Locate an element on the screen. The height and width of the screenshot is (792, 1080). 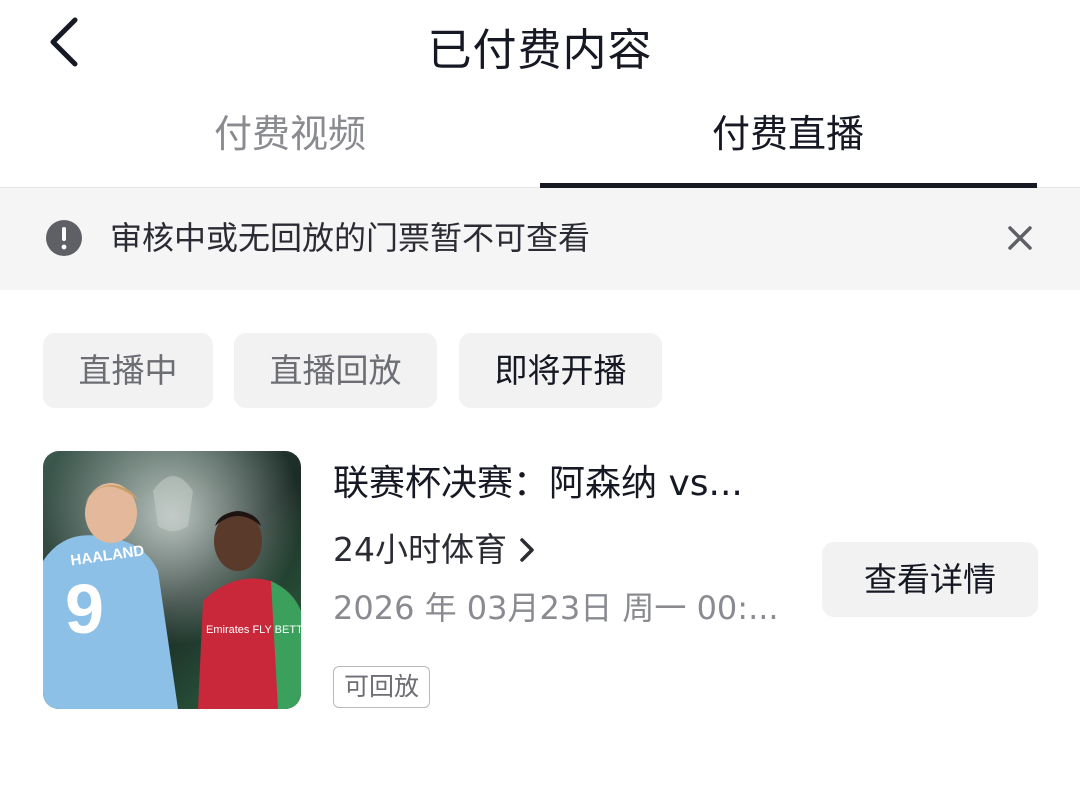
replay-available-badge: 可回放 is located at coordinates (382, 687).